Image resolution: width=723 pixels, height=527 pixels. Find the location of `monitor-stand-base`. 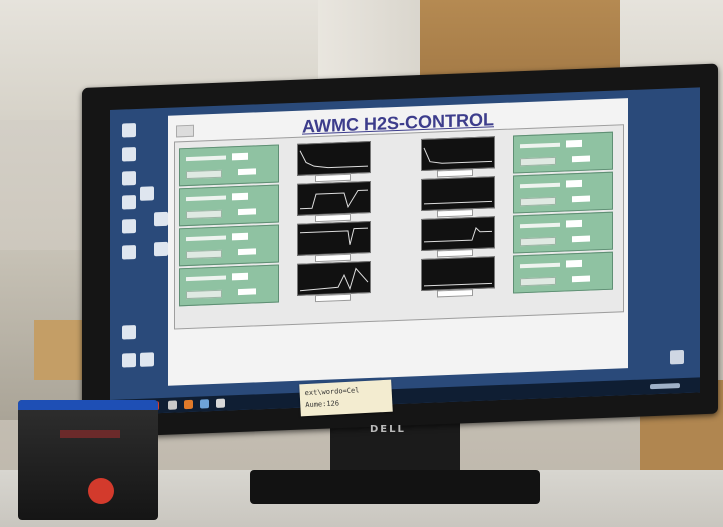

monitor-stand-base is located at coordinates (395, 487).